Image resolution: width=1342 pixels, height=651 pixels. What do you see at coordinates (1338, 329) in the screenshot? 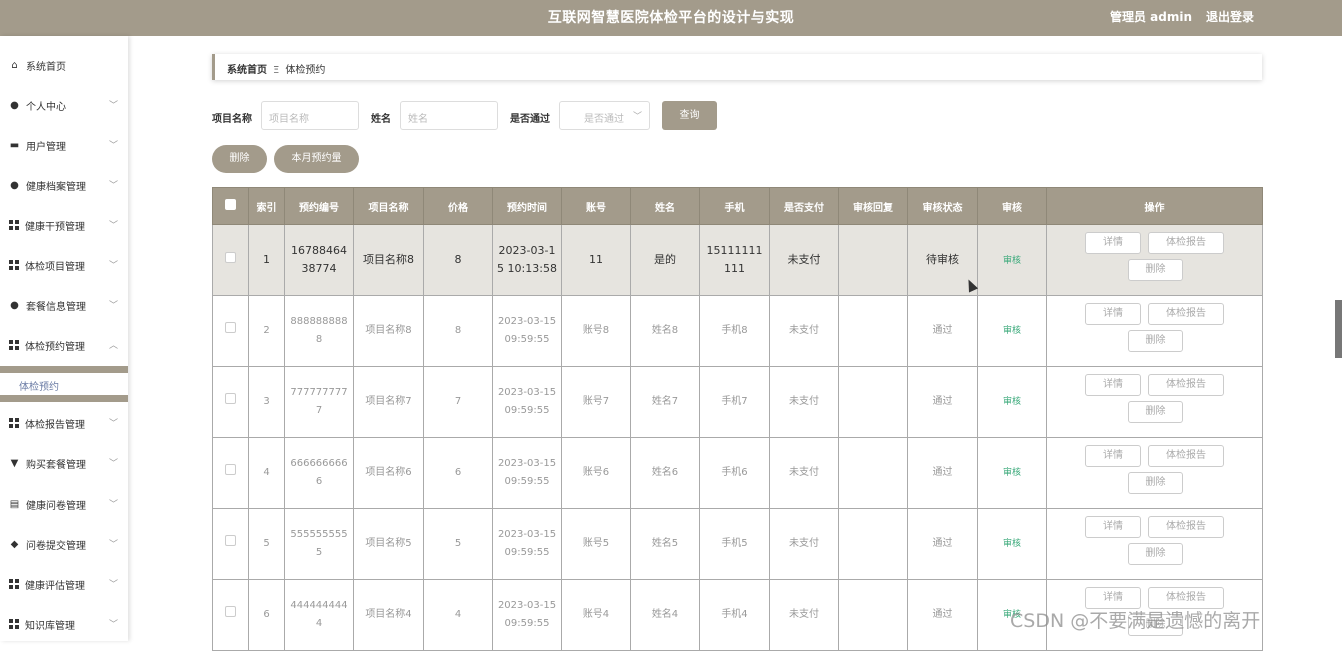
I see `page-scrollbar` at bounding box center [1338, 329].